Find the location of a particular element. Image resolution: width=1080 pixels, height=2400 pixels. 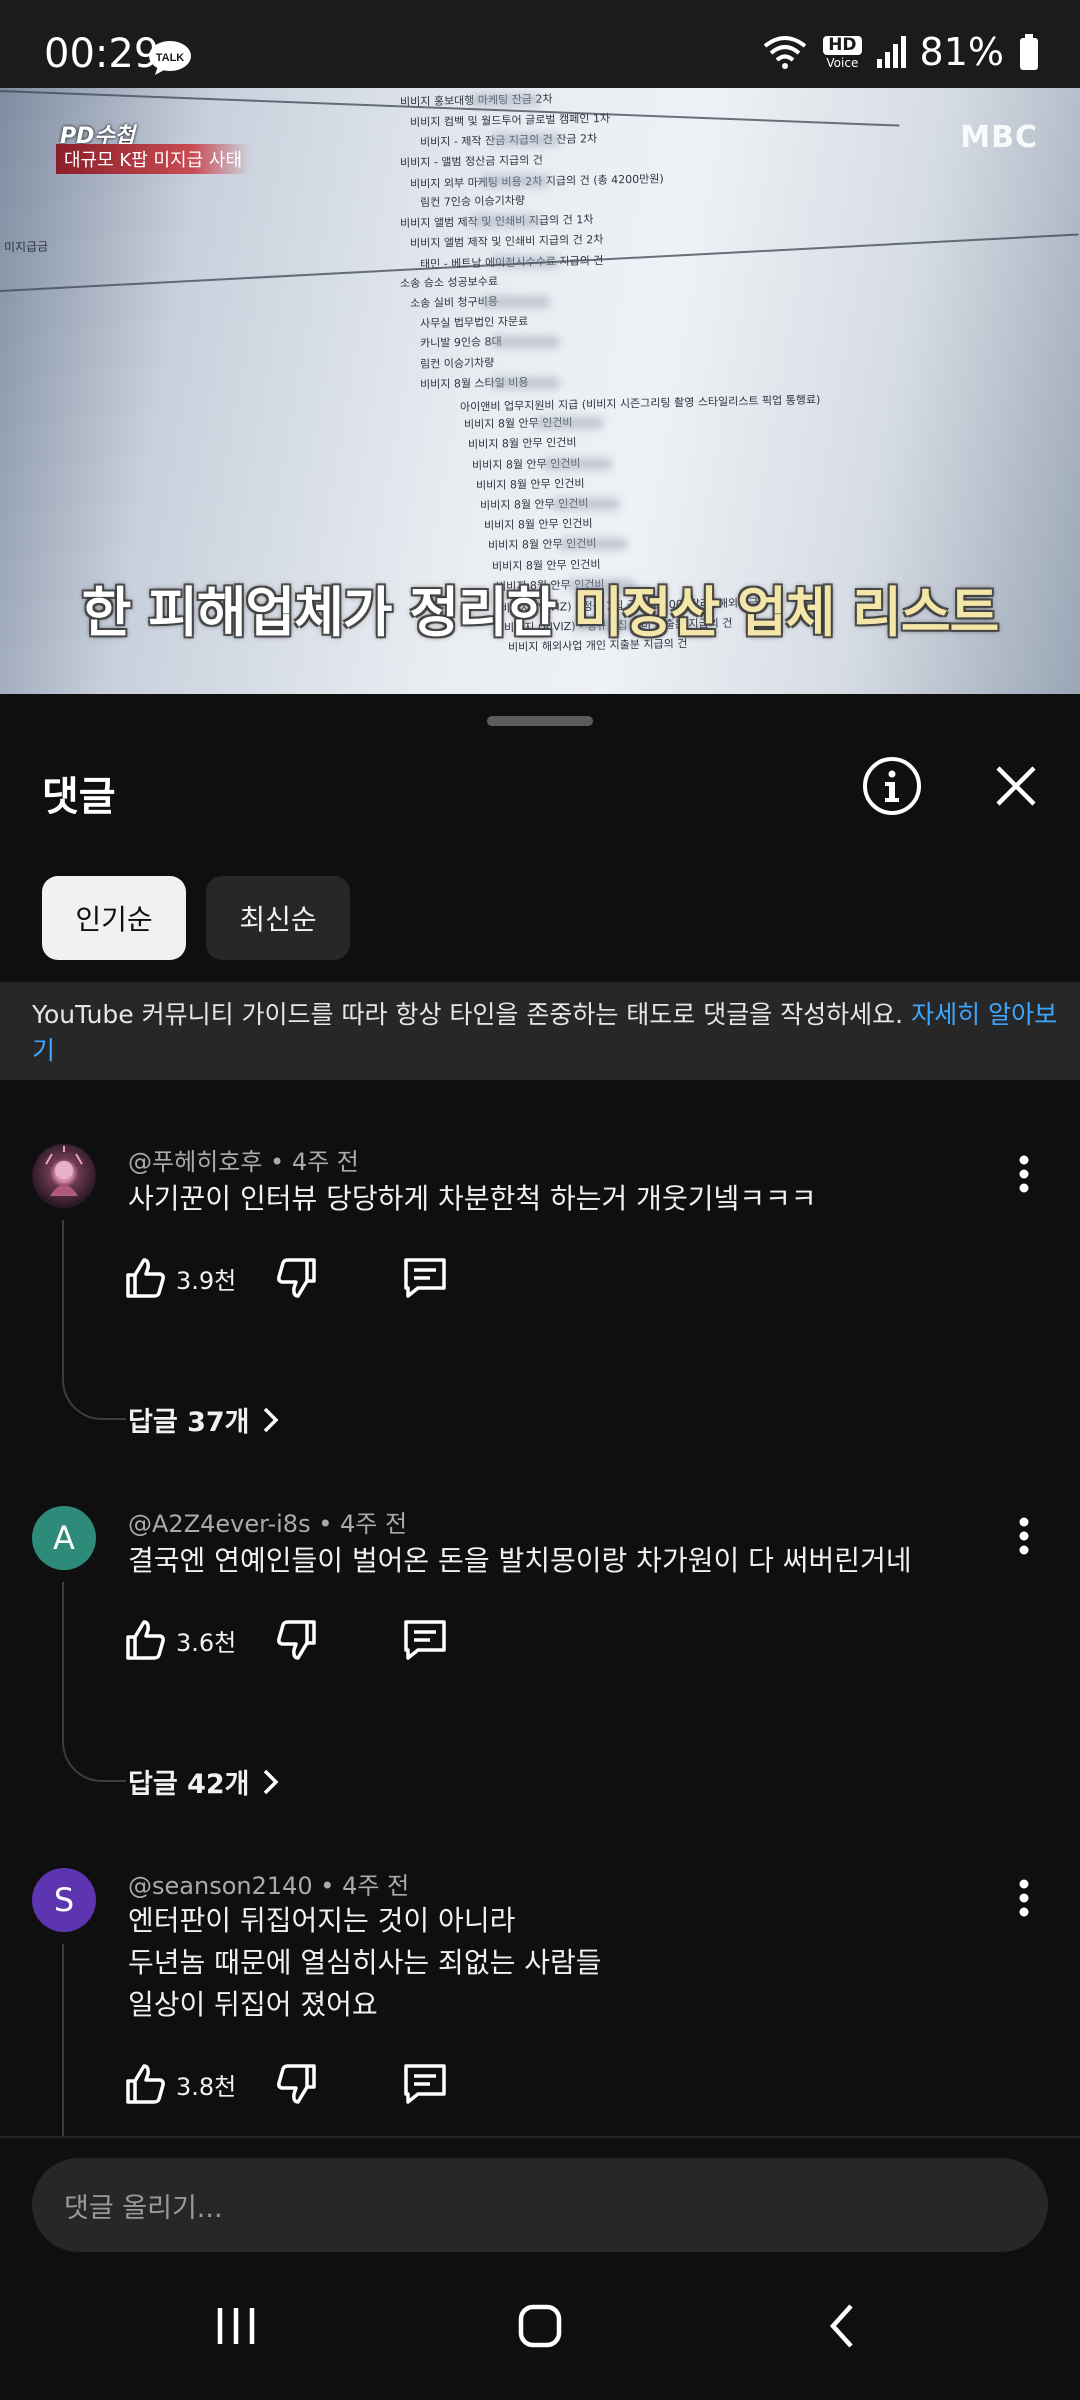

like-button: 3.6천 is located at coordinates (180, 1640).